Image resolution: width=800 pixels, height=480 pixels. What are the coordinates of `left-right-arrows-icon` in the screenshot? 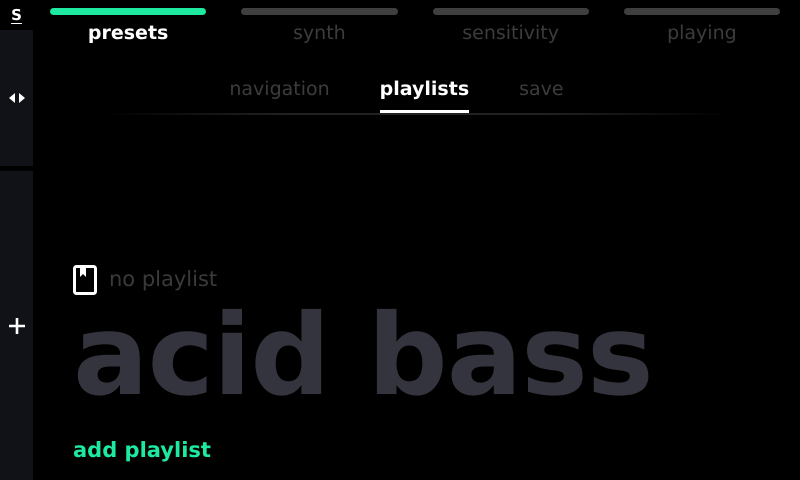 It's located at (17, 98).